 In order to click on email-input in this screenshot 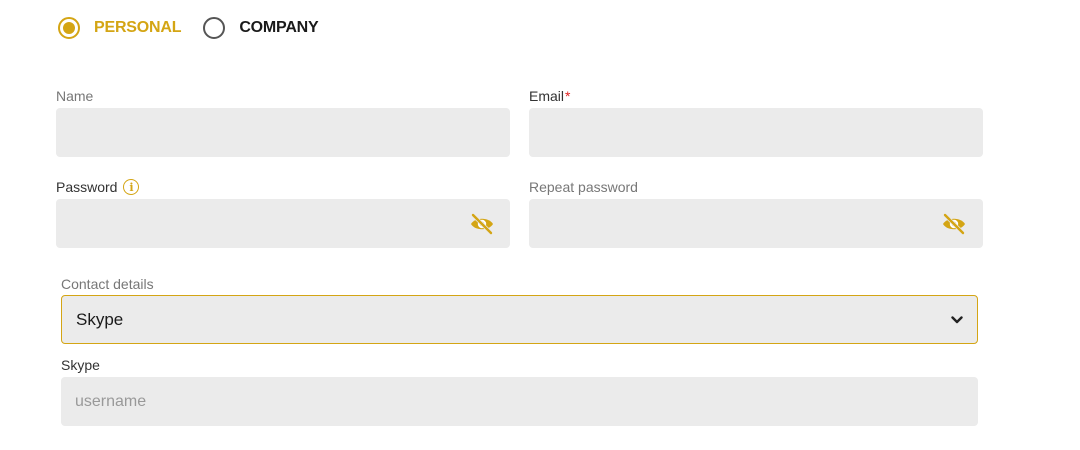, I will do `click(756, 132)`.